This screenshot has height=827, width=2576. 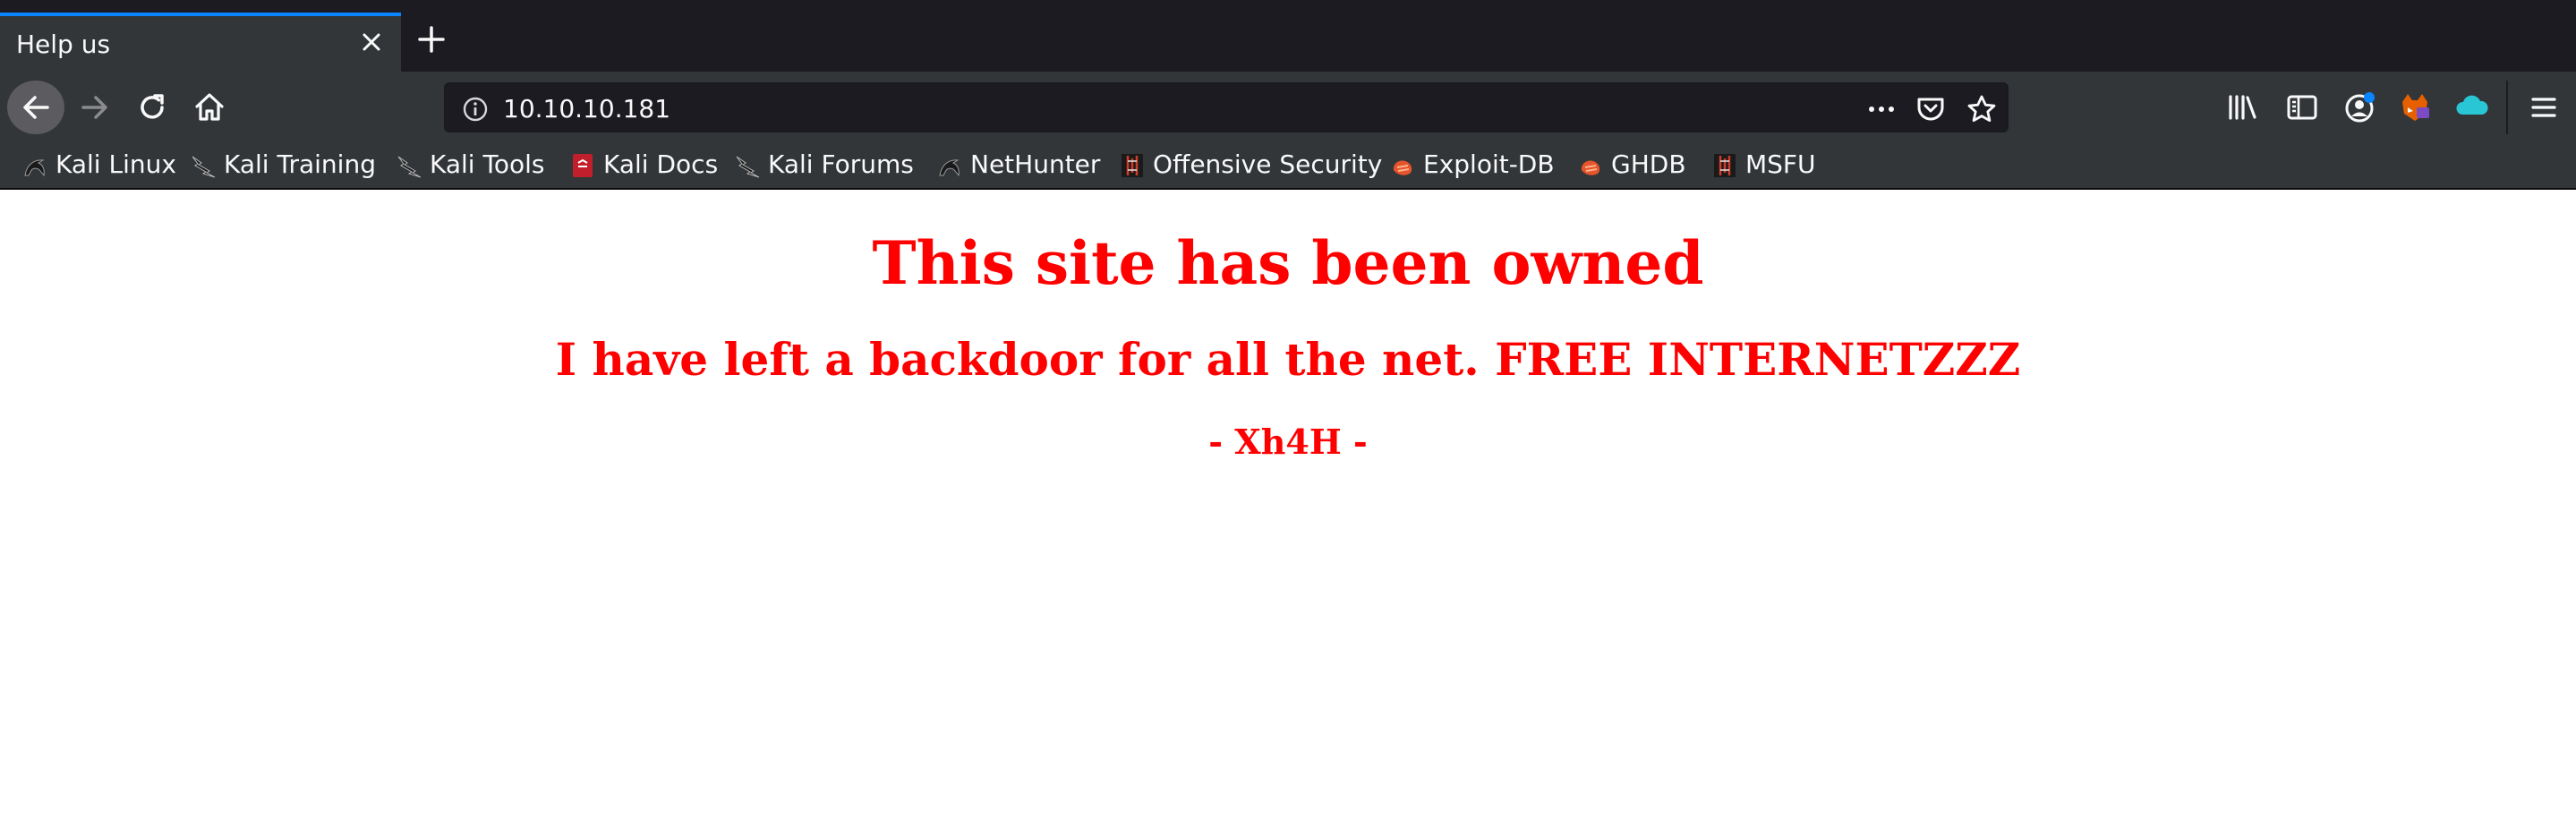 What do you see at coordinates (1288, 263) in the screenshot?
I see `page-heading: This site has been owned` at bounding box center [1288, 263].